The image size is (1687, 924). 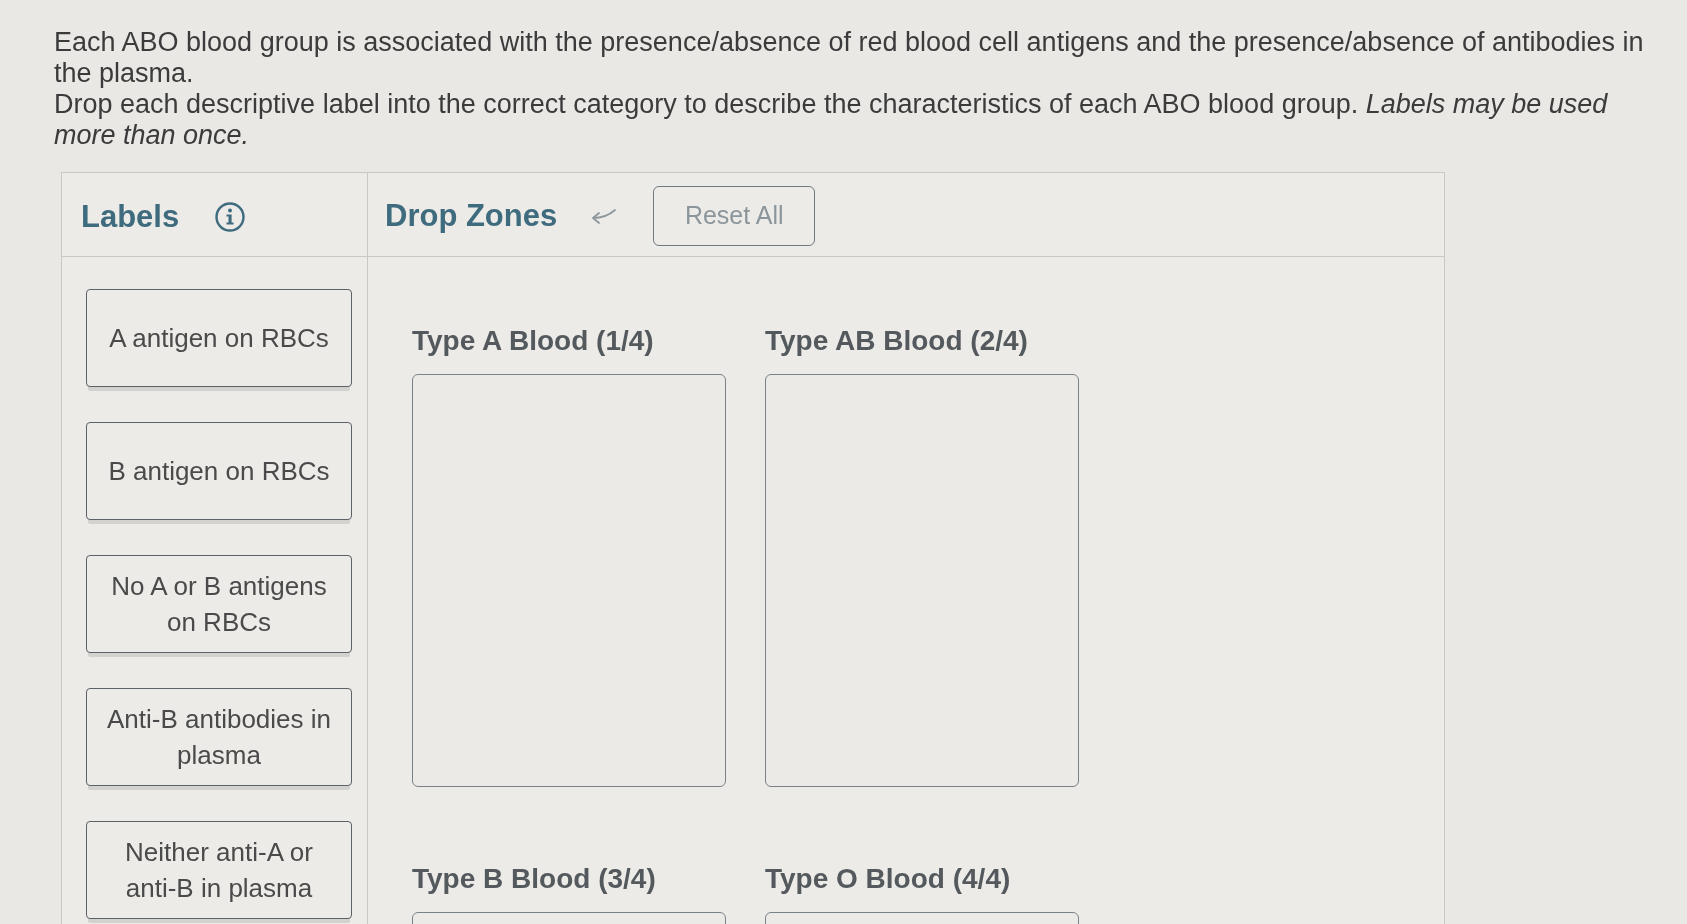 I want to click on drop-zone-title: Type A Blood (1/4), so click(x=533, y=341).